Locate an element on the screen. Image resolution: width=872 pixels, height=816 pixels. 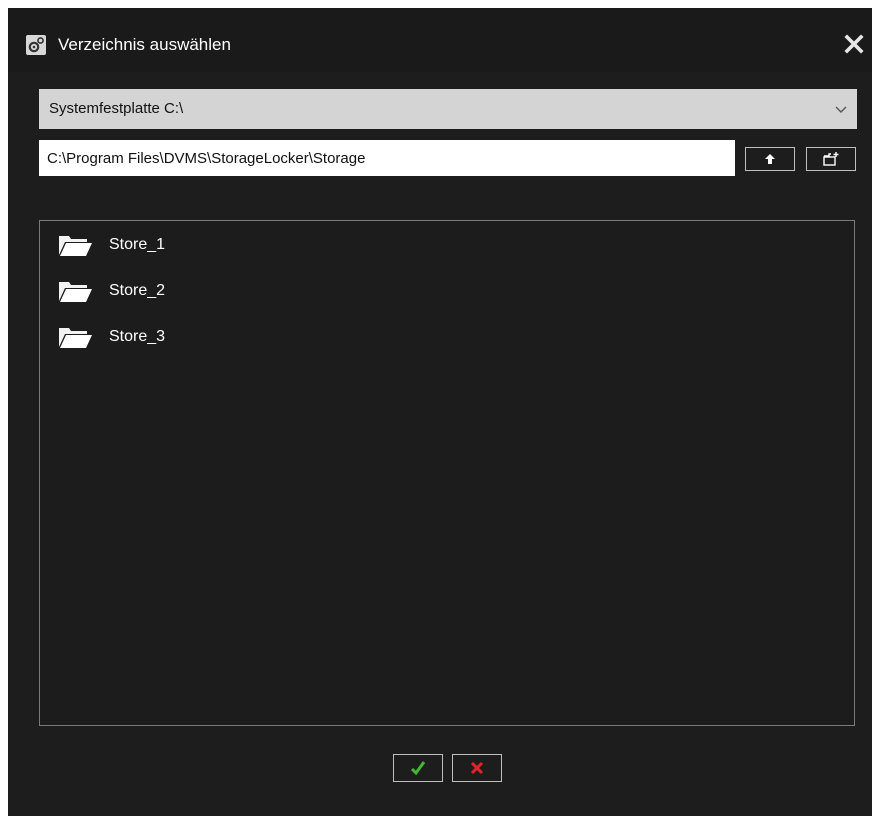
drive-select-value: Systemfestplatte C:\ is located at coordinates (116, 108).